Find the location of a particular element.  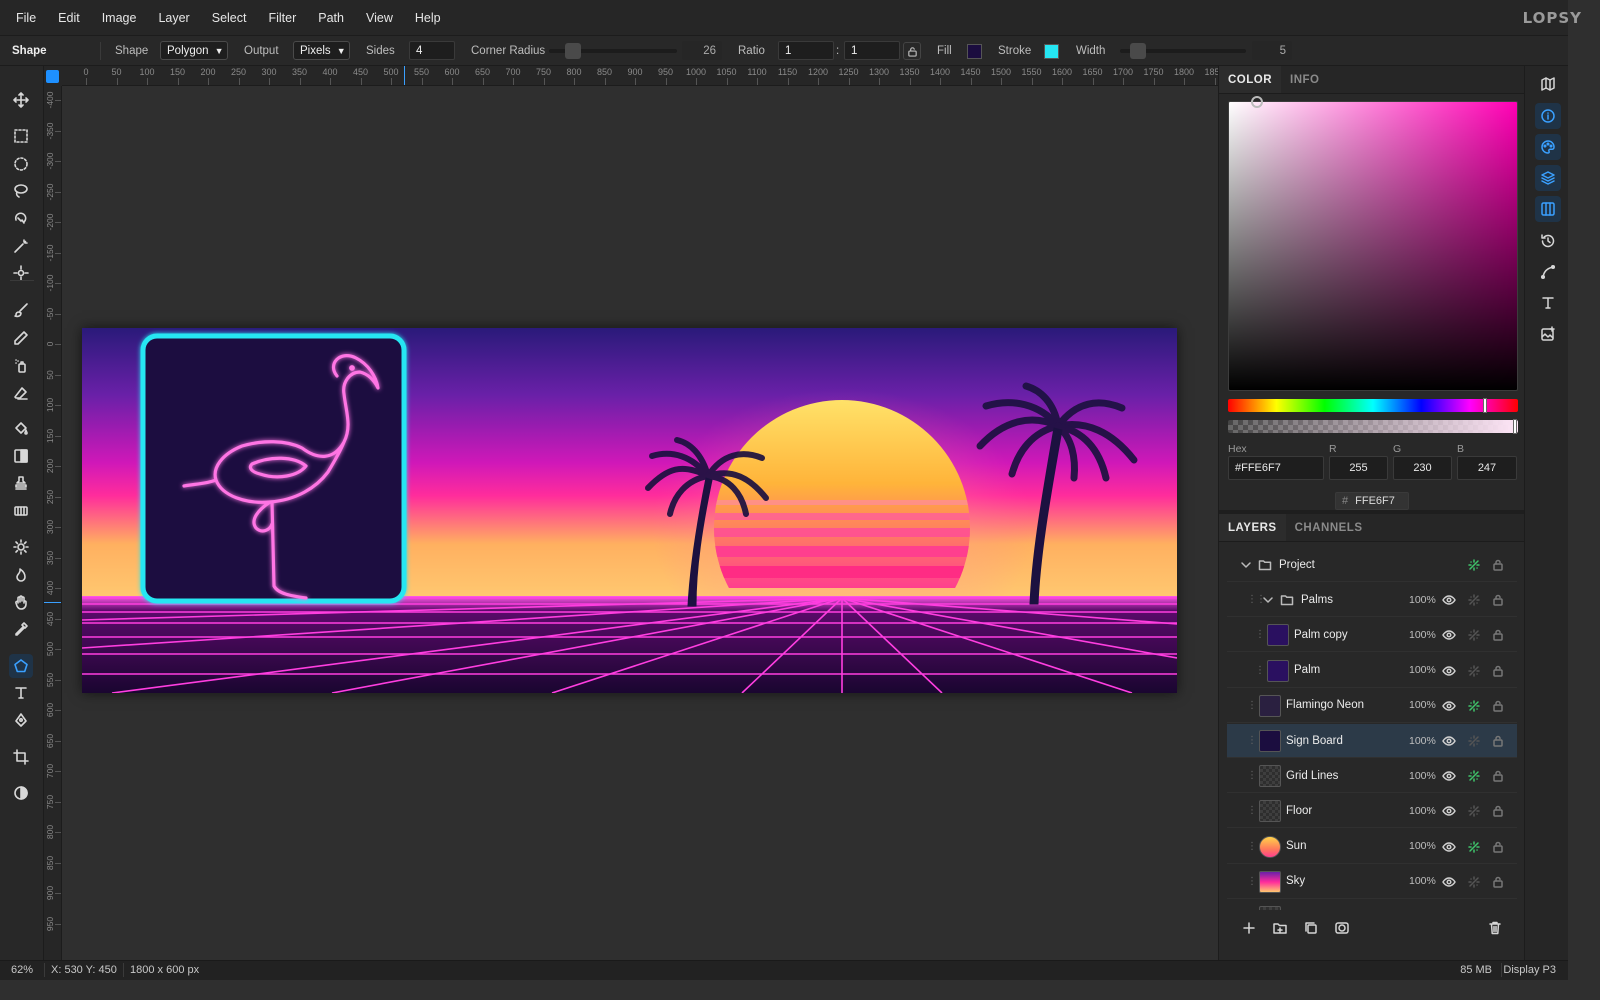

eyedropper-tool is located at coordinates (21, 629).